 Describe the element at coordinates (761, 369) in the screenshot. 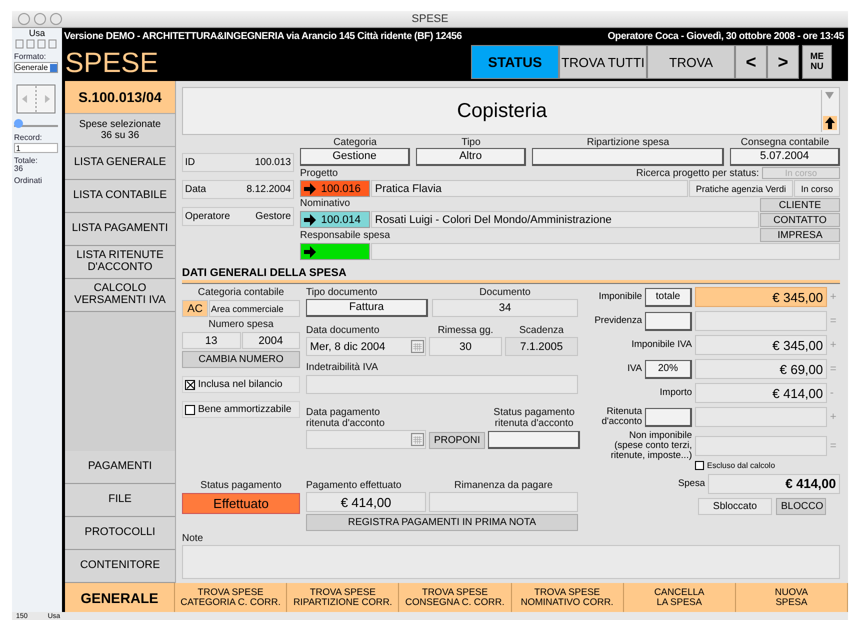

I see `amount-field: € 69,00` at that location.